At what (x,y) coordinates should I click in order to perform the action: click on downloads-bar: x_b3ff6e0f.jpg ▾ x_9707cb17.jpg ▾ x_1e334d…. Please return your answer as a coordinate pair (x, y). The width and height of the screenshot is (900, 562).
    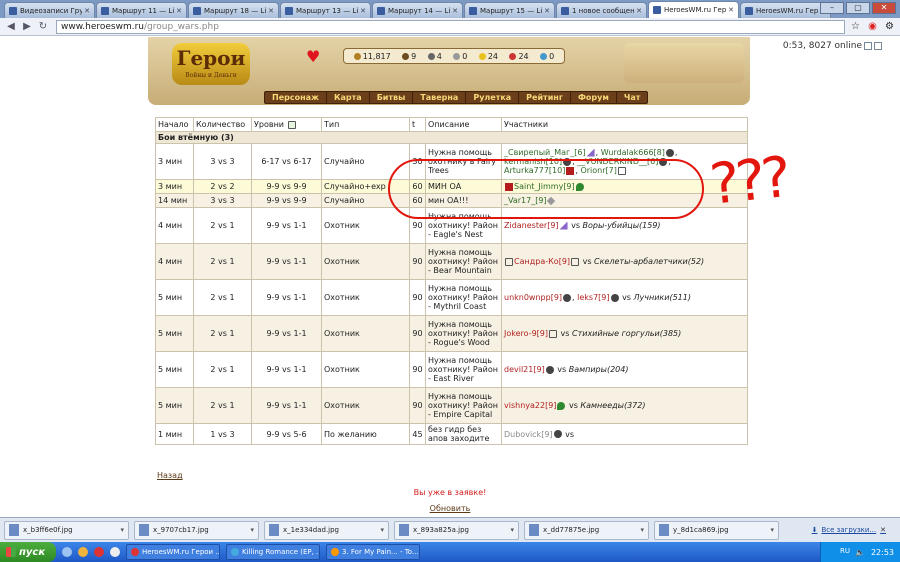
    Looking at the image, I should click on (450, 529).